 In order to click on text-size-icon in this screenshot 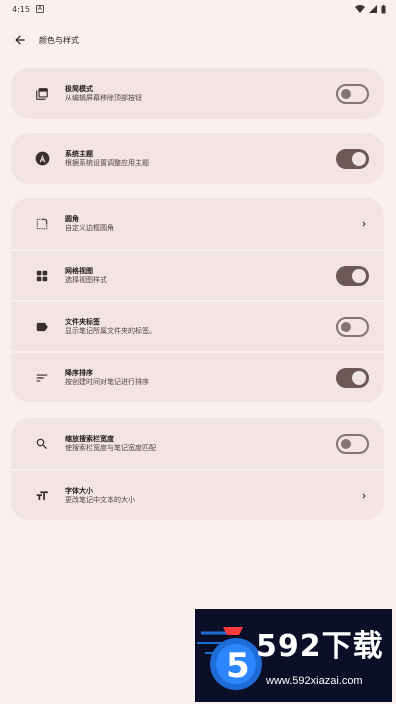, I will do `click(42, 496)`.